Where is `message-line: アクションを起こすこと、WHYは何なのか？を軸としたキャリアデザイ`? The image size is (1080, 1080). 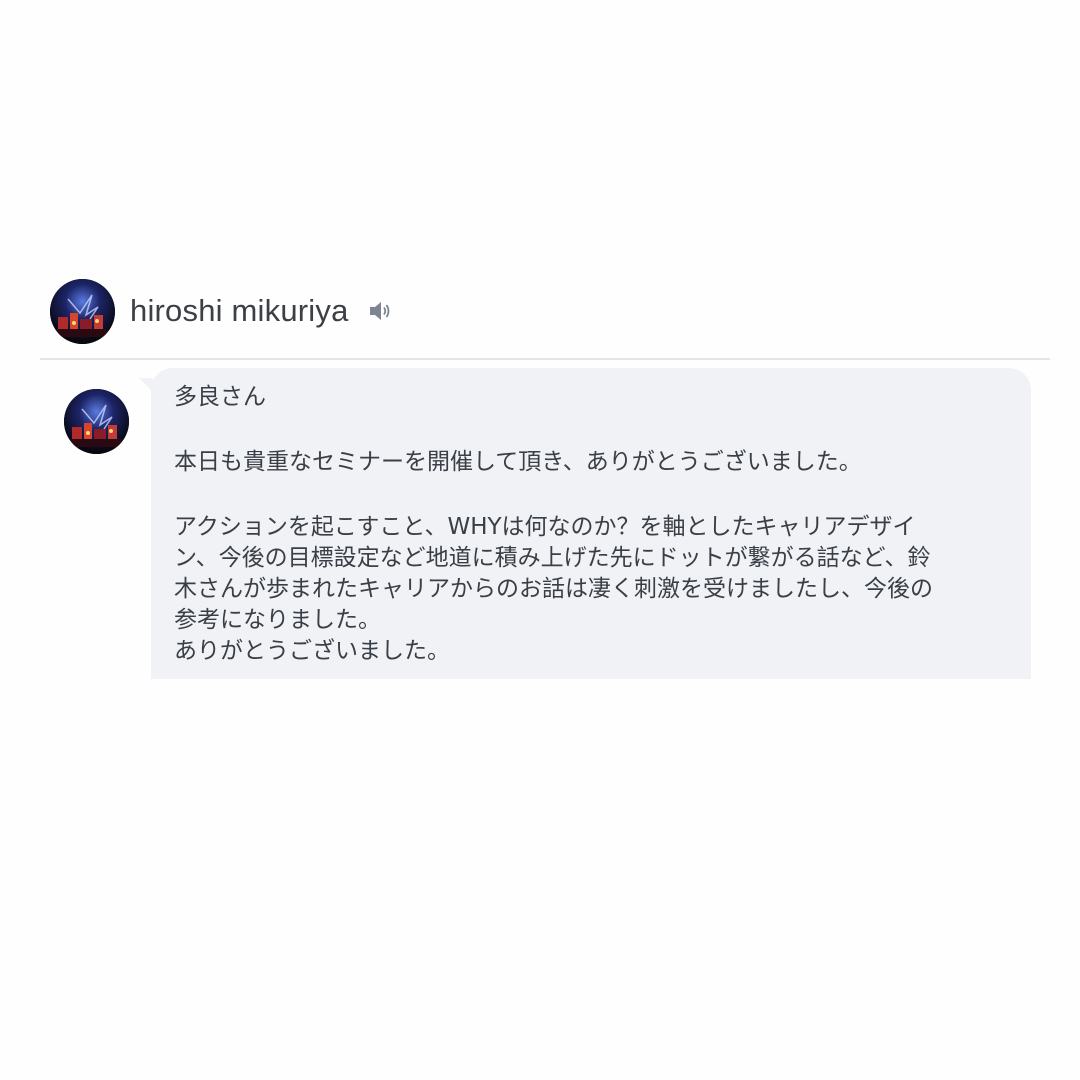
message-line: アクションを起こすこと、WHYは何なのか？を軸としたキャリアデザイ is located at coordinates (545, 527).